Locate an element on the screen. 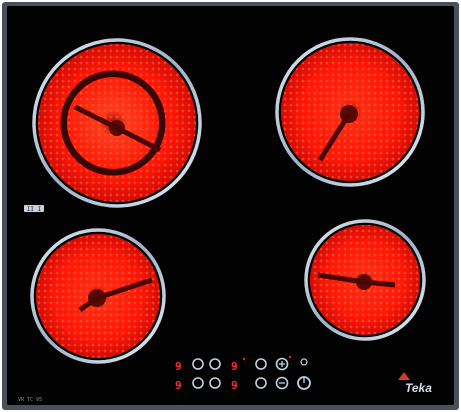 The image size is (461, 412). svg-text: II I is located at coordinates (34, 209).